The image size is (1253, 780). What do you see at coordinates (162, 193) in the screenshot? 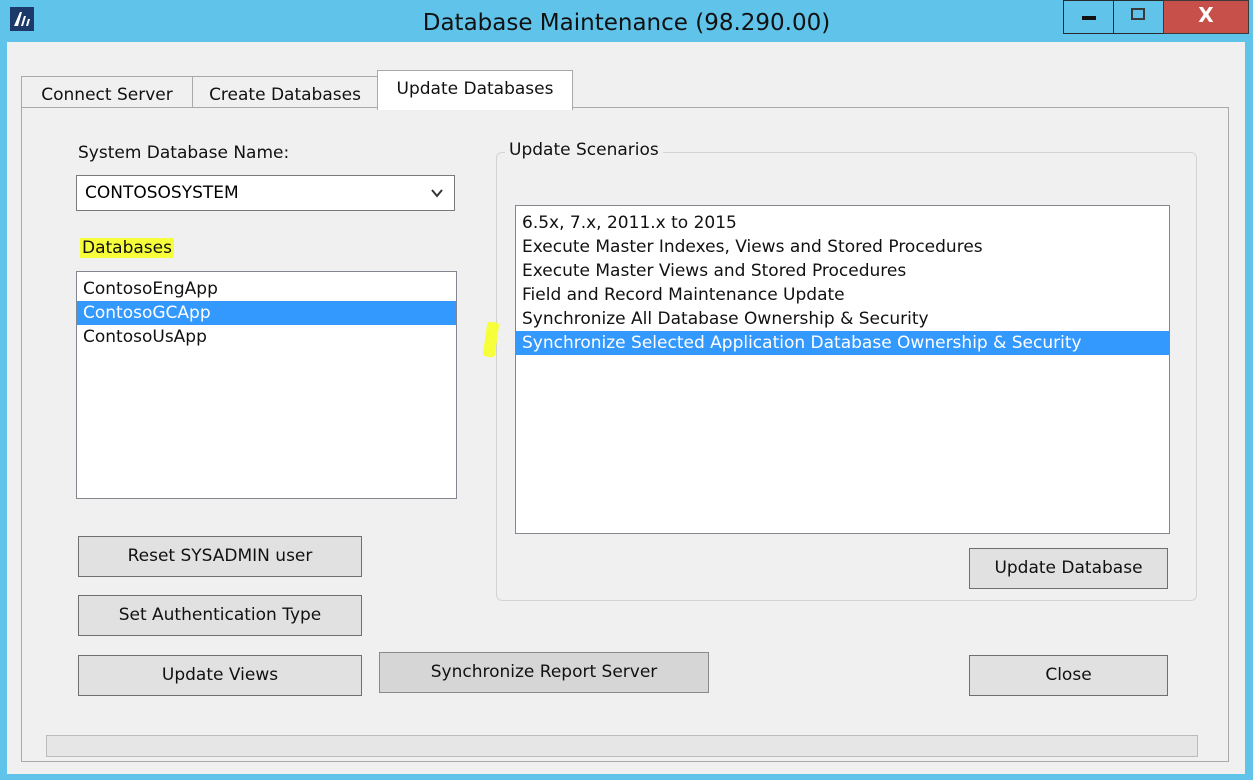
I see `system-db-value: CONTOSOSYSTEM` at bounding box center [162, 193].